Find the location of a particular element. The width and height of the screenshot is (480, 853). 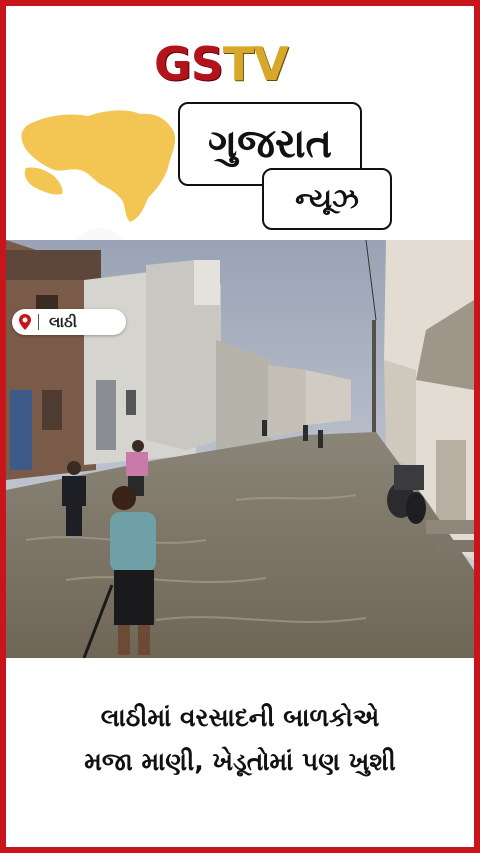

gstv-logo: GSTV is located at coordinates (241, 64).